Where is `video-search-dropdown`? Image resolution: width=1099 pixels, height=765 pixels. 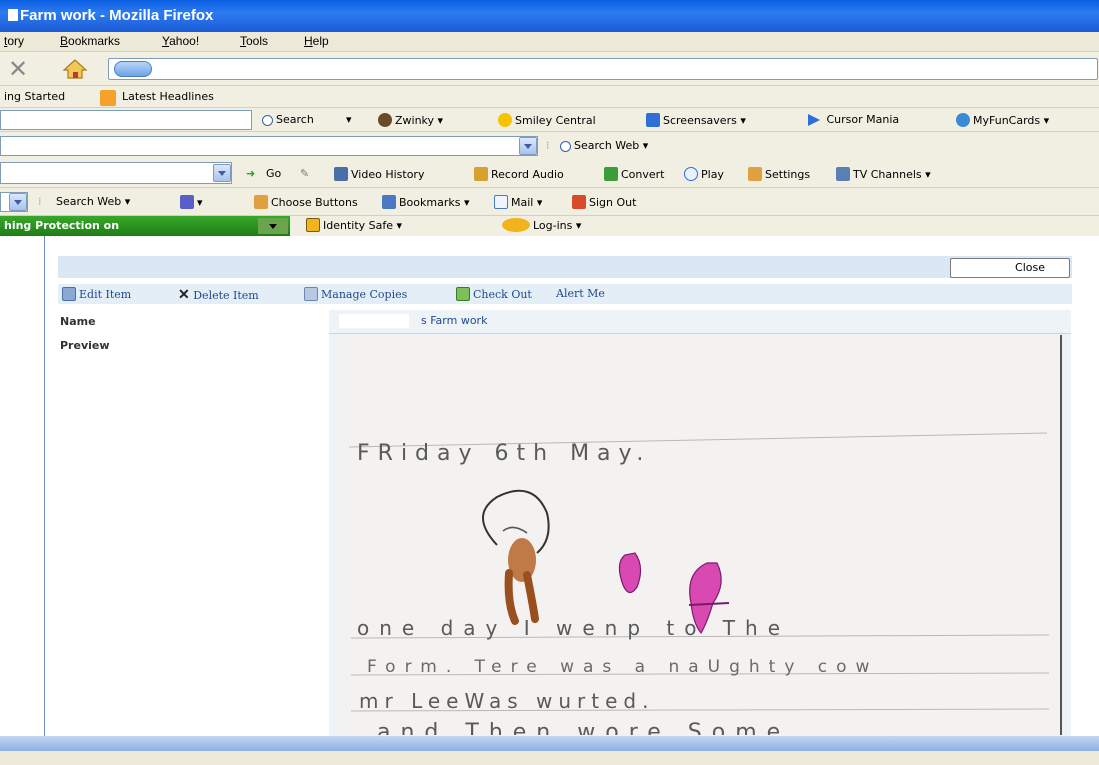
video-search-dropdown is located at coordinates (222, 173).